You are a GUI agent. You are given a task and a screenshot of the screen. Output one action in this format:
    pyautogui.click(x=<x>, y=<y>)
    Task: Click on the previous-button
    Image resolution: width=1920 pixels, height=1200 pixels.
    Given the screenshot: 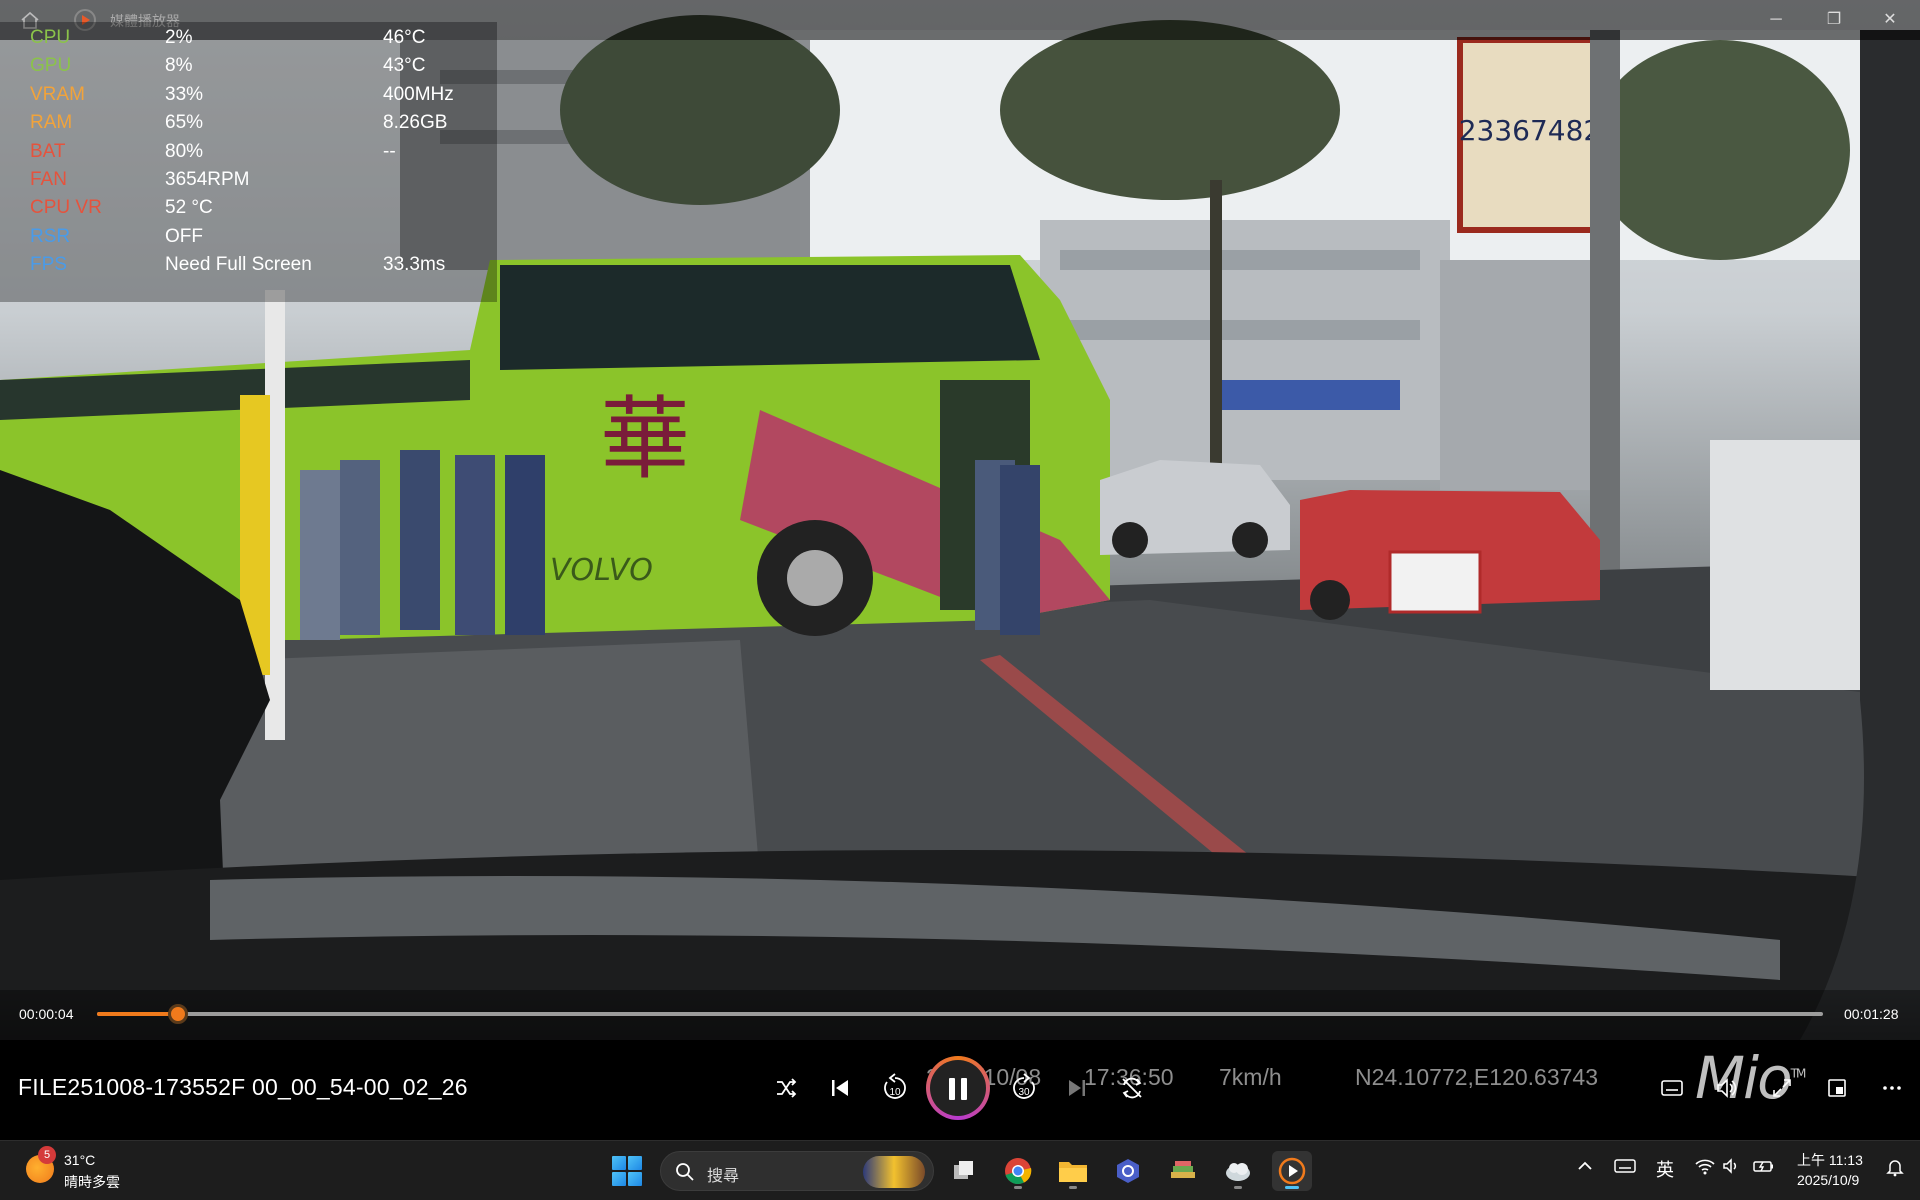 What is the action you would take?
    pyautogui.click(x=840, y=1088)
    